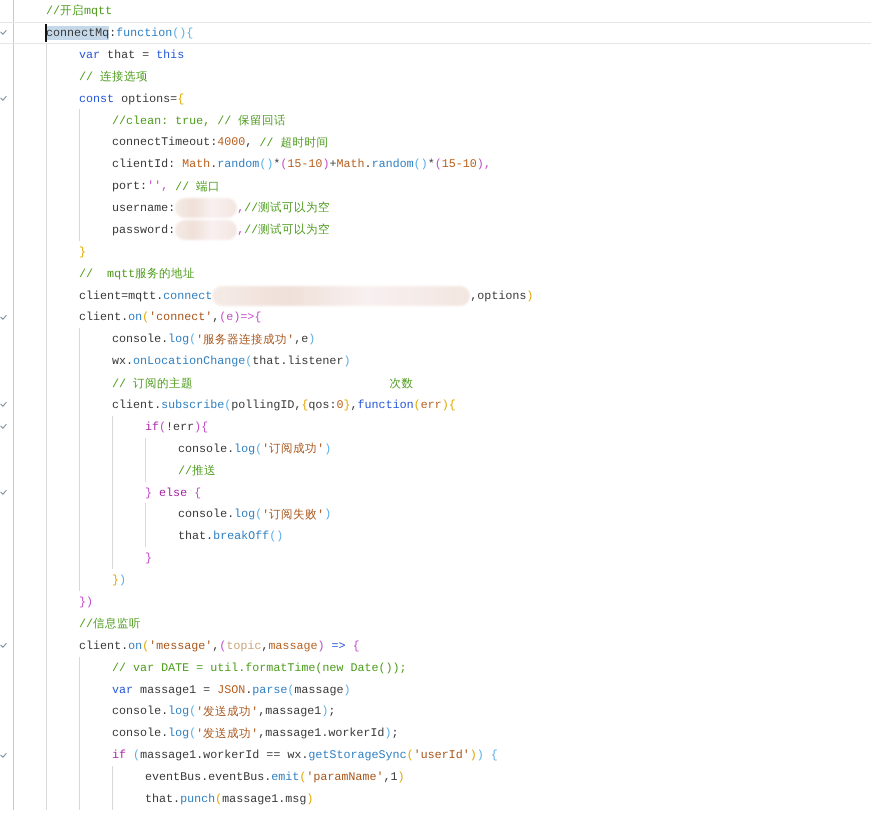 The image size is (871, 813). I want to click on code-text: client=mqtt.connect, so click(145, 296).